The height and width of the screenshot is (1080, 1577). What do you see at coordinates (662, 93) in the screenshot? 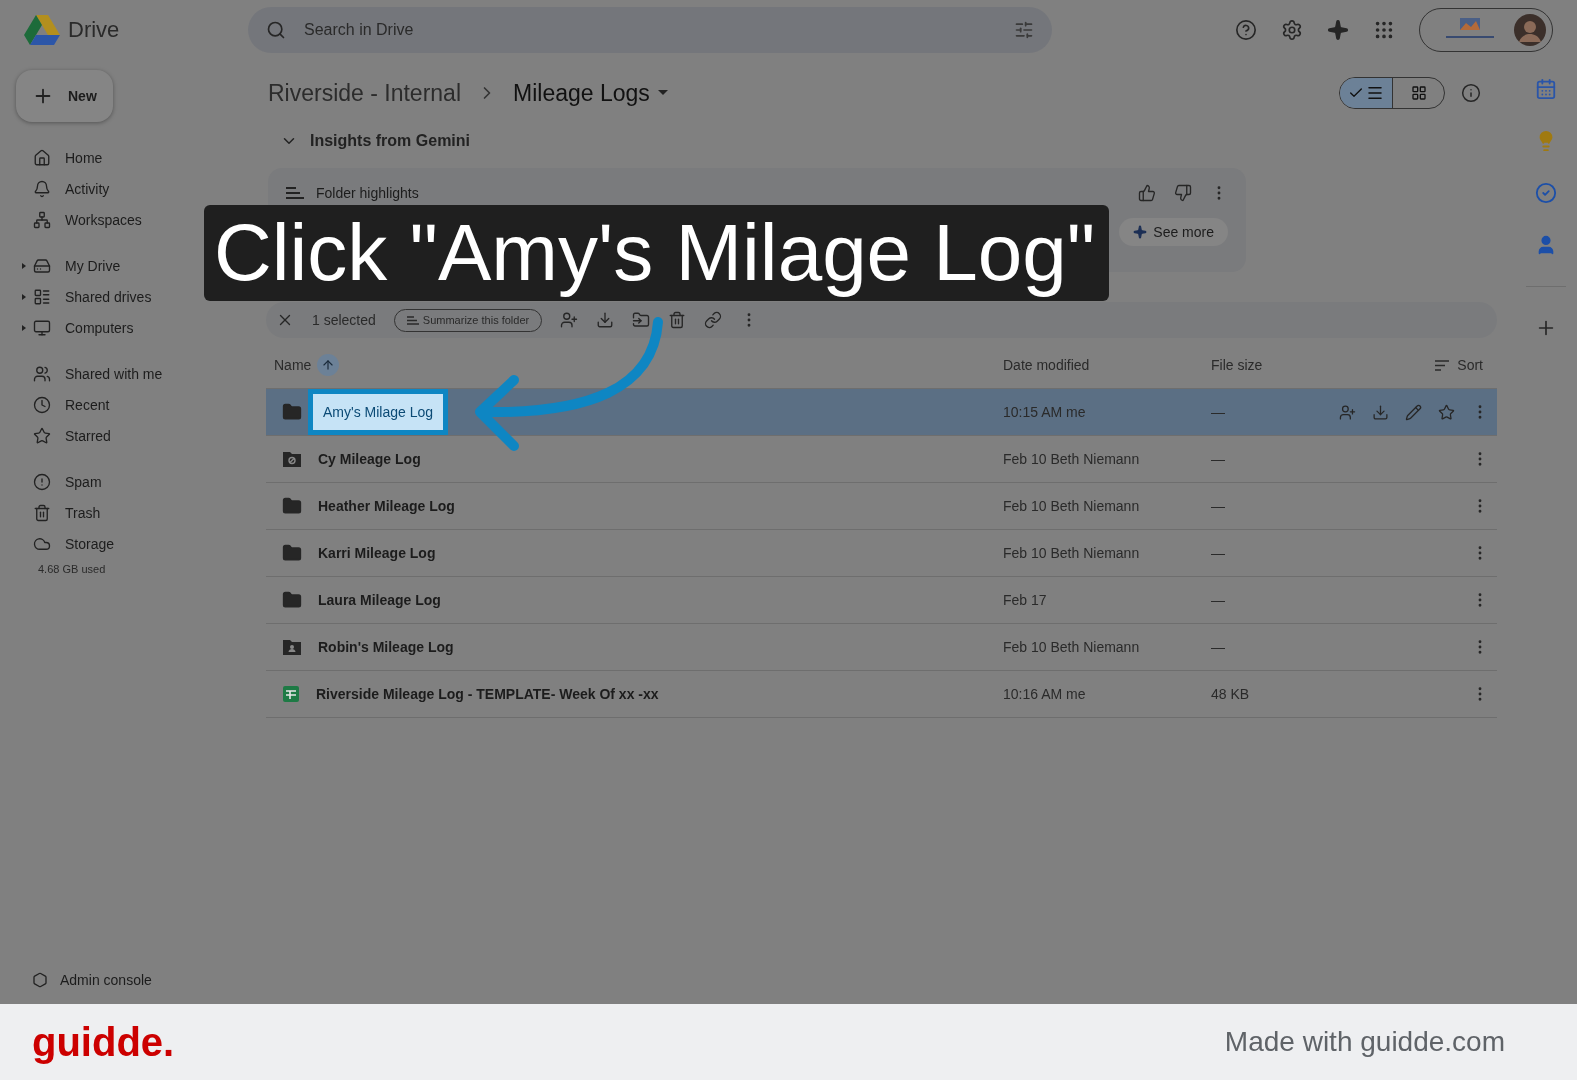
I see `dropdown-caret-icon` at bounding box center [662, 93].